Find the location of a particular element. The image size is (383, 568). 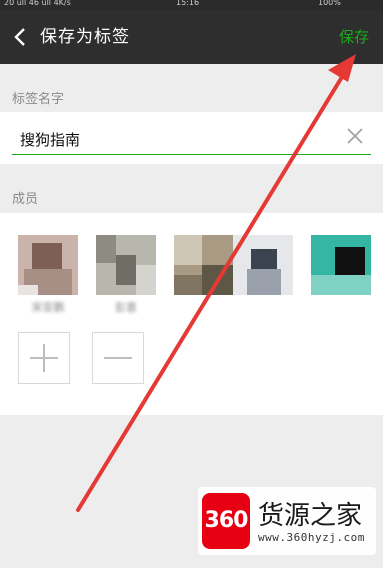

members-section-label: 成员 is located at coordinates (25, 199).